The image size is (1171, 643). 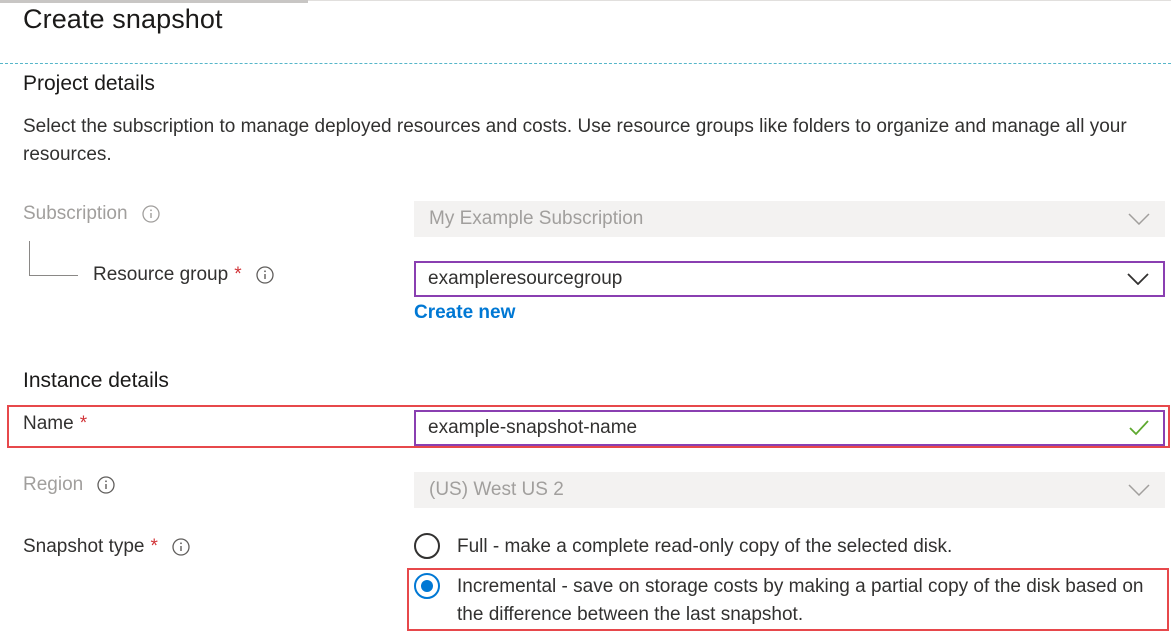 I want to click on region-label: Region, so click(x=69, y=485).